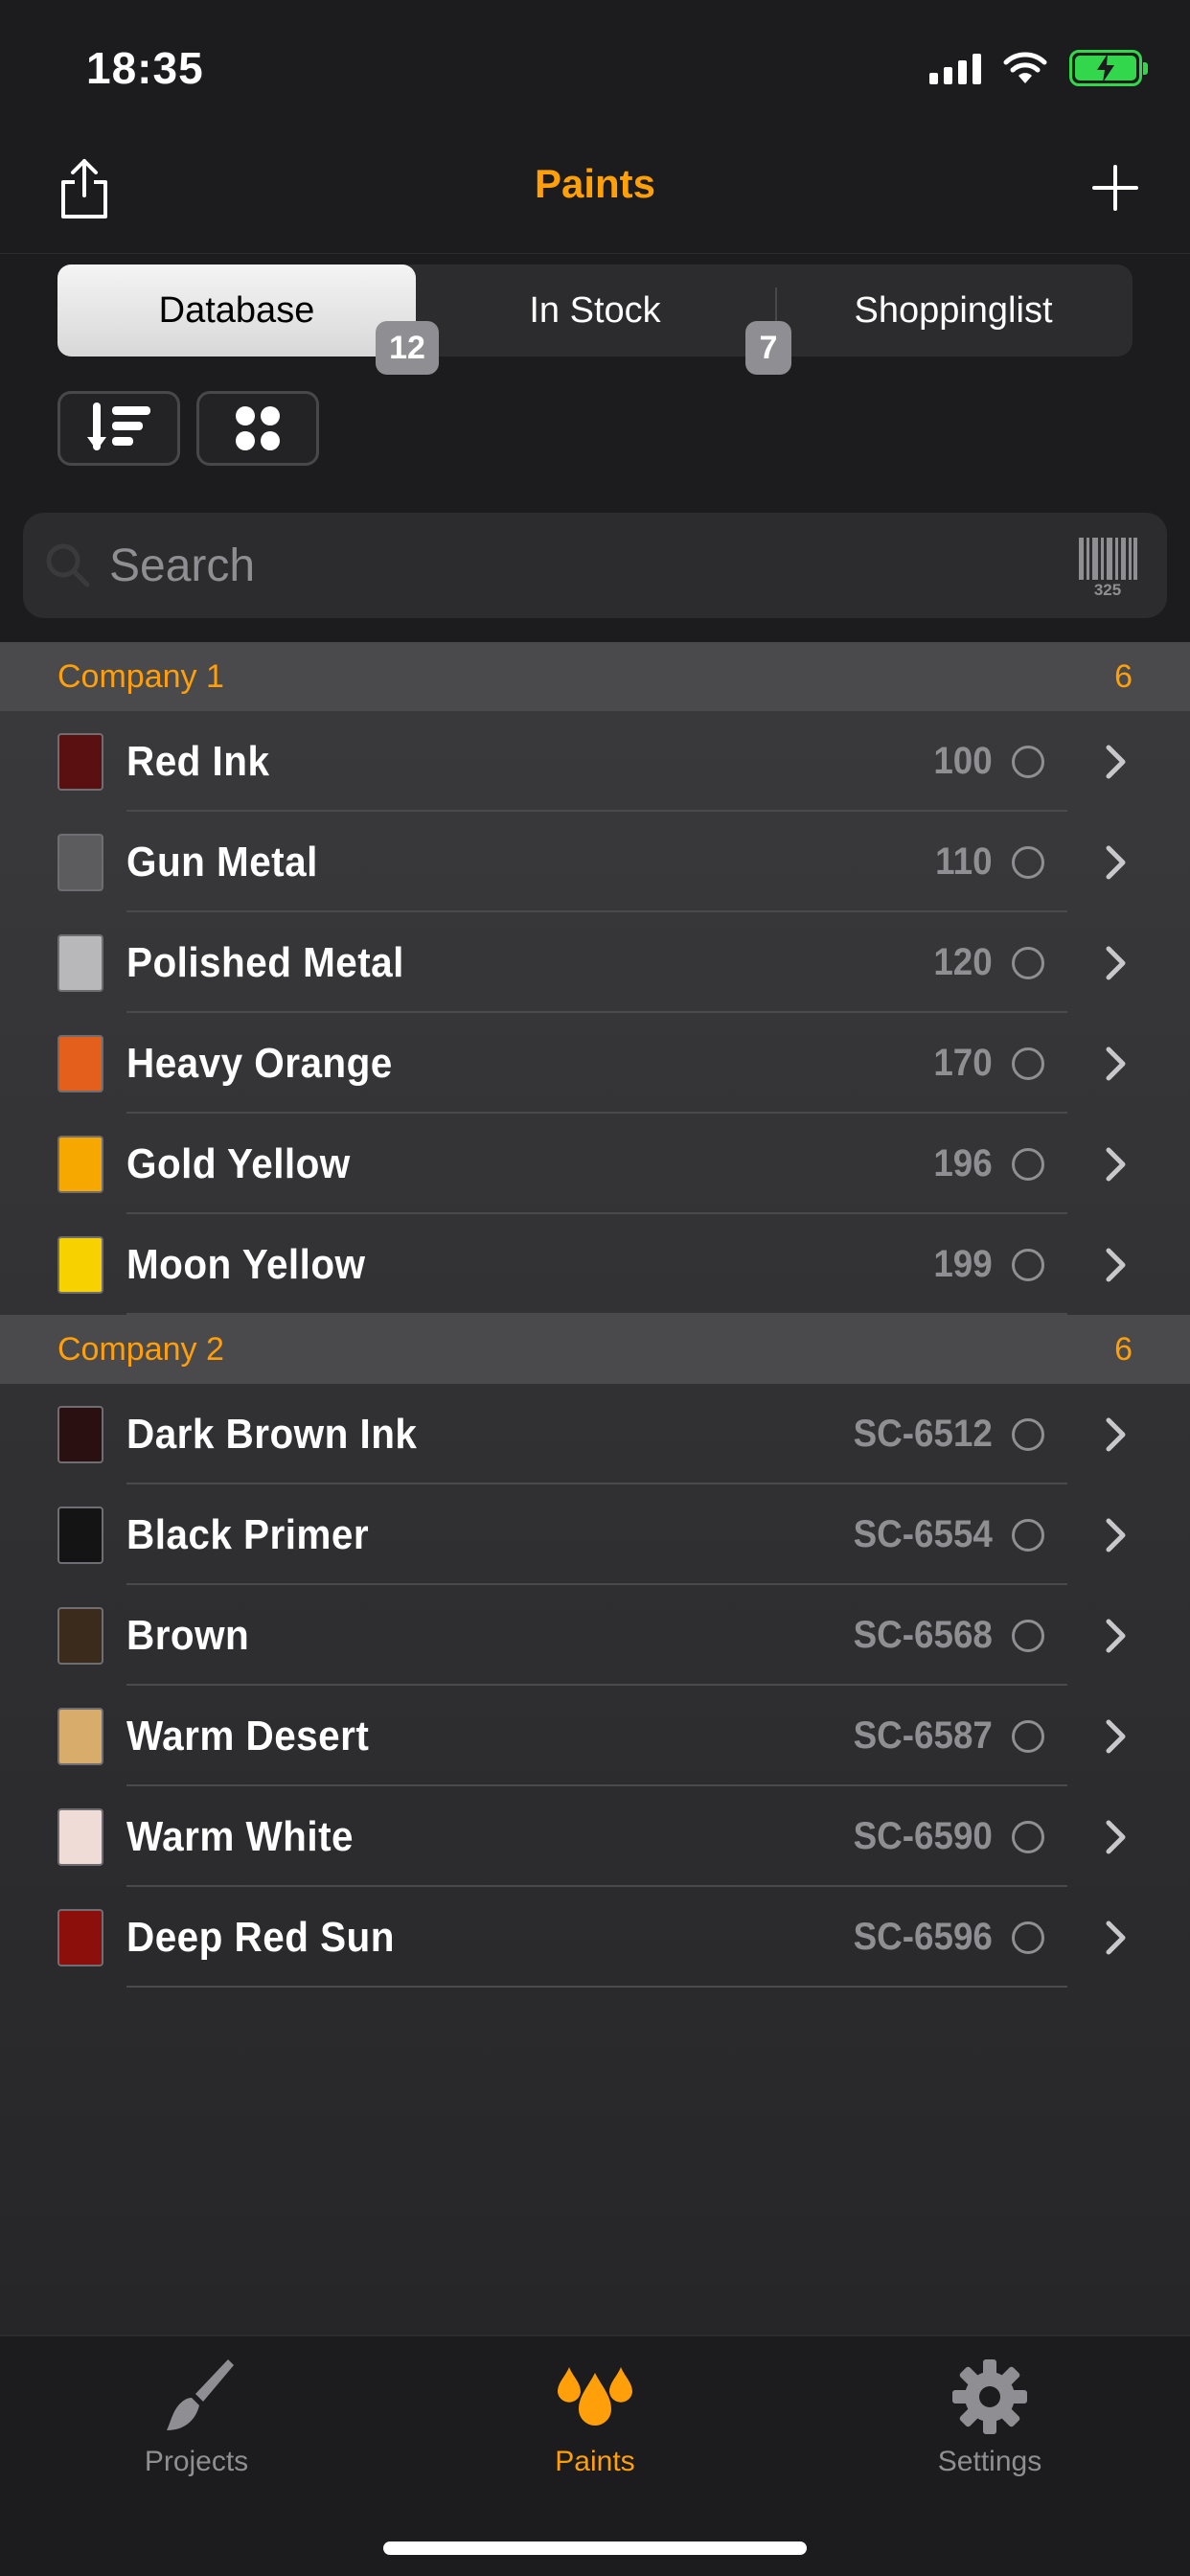 This screenshot has width=1190, height=2576. Describe the element at coordinates (140, 676) in the screenshot. I see `section-title: Company 1` at that location.